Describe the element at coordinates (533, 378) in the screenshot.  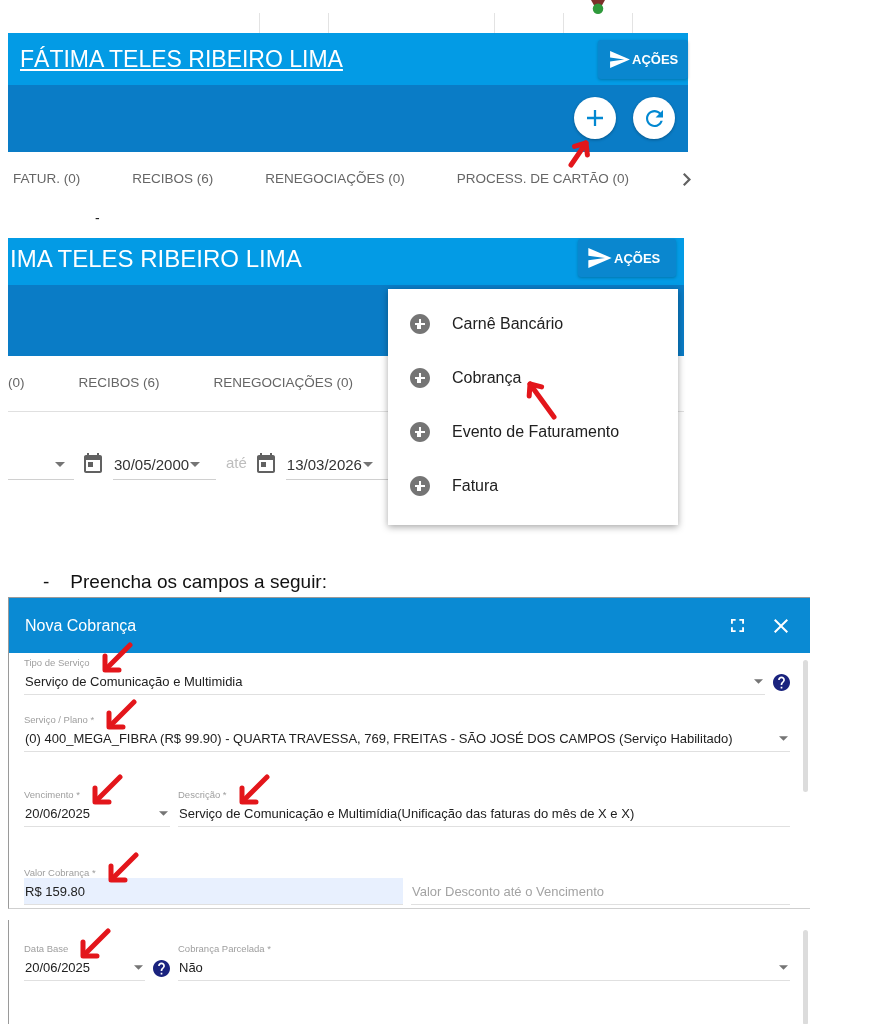
I see `menu-item: Cobrança` at that location.